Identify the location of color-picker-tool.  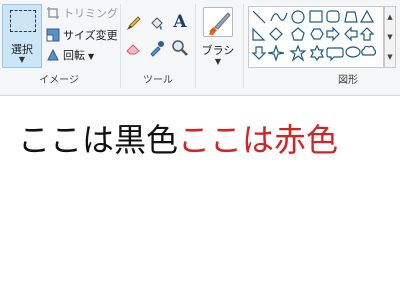
(157, 48).